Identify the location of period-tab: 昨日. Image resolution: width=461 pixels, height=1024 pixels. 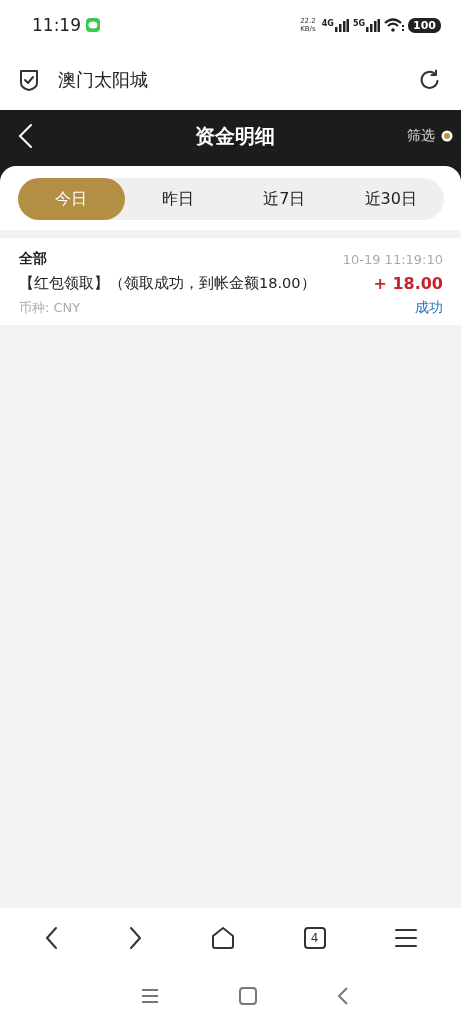
(177, 199).